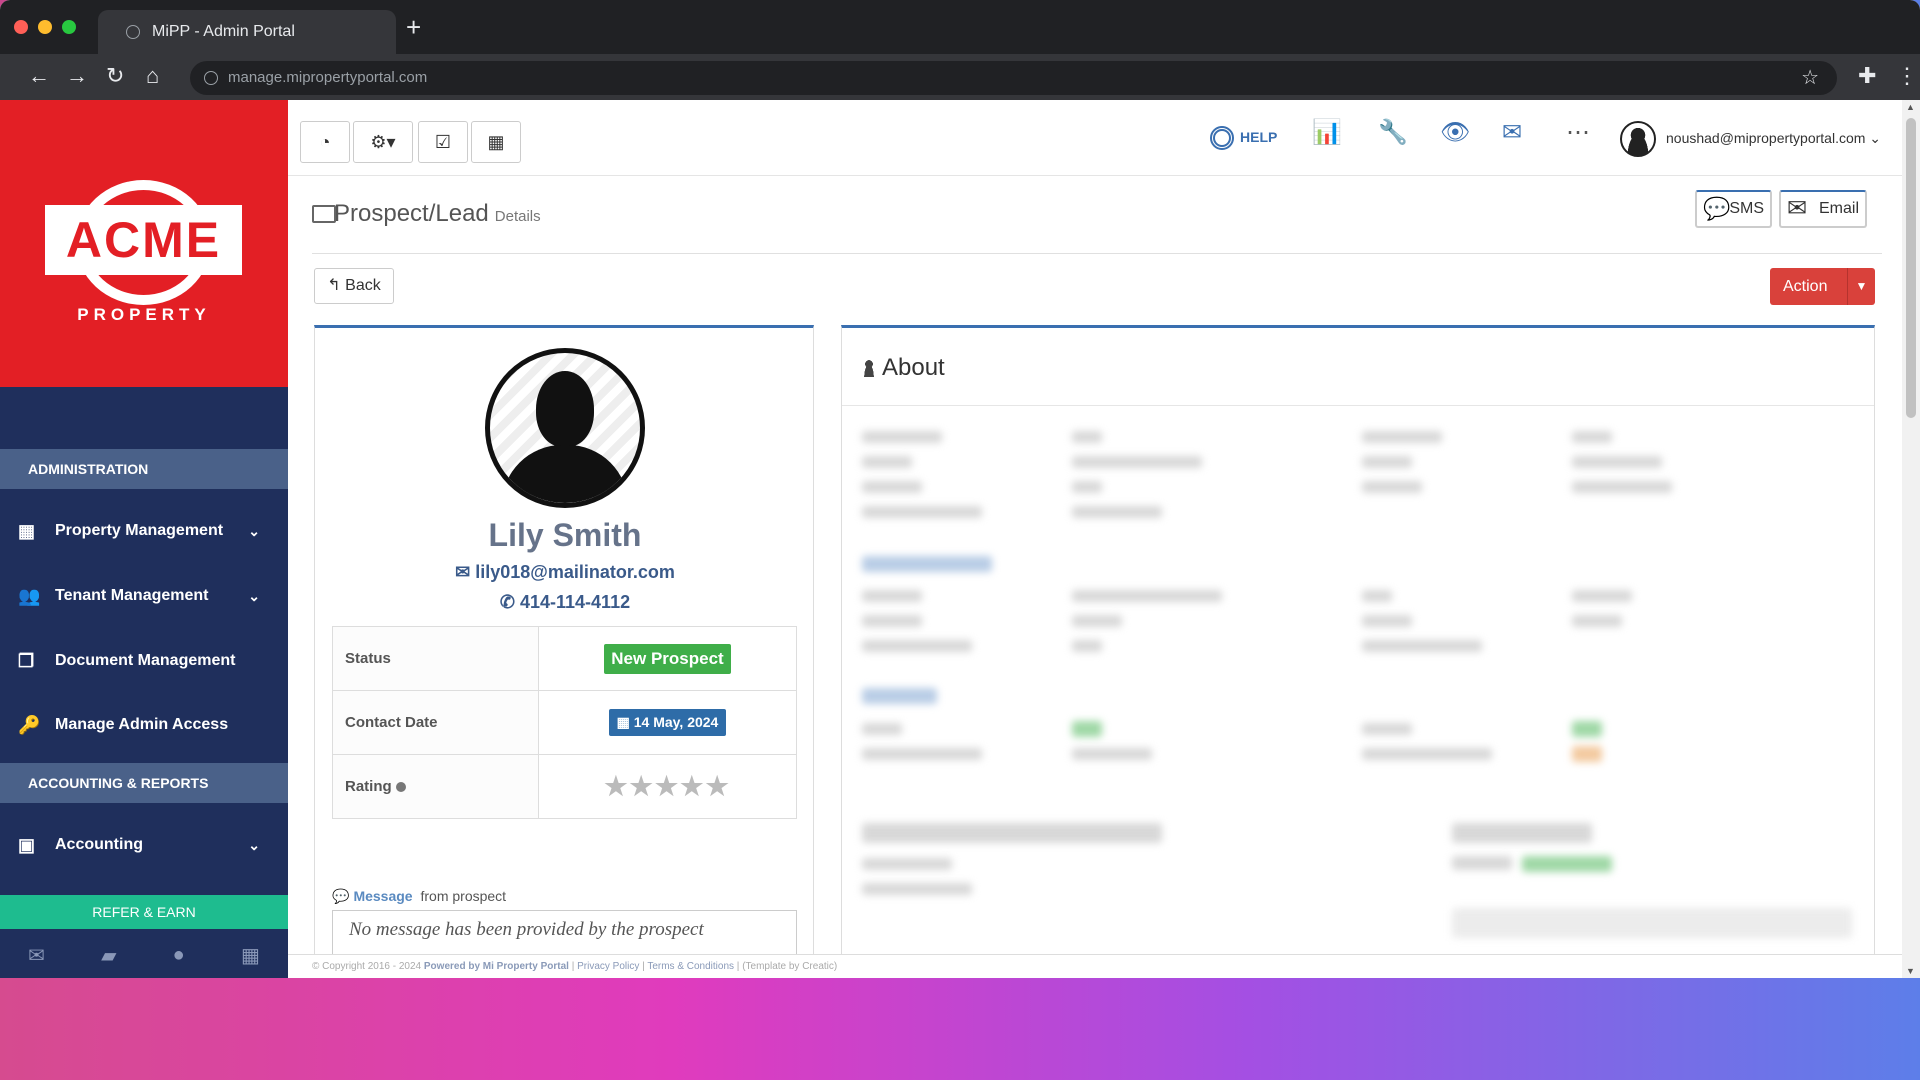 This screenshot has height=1080, width=1920. I want to click on prospect-email-text: lily018@mailinator.com, so click(575, 572).